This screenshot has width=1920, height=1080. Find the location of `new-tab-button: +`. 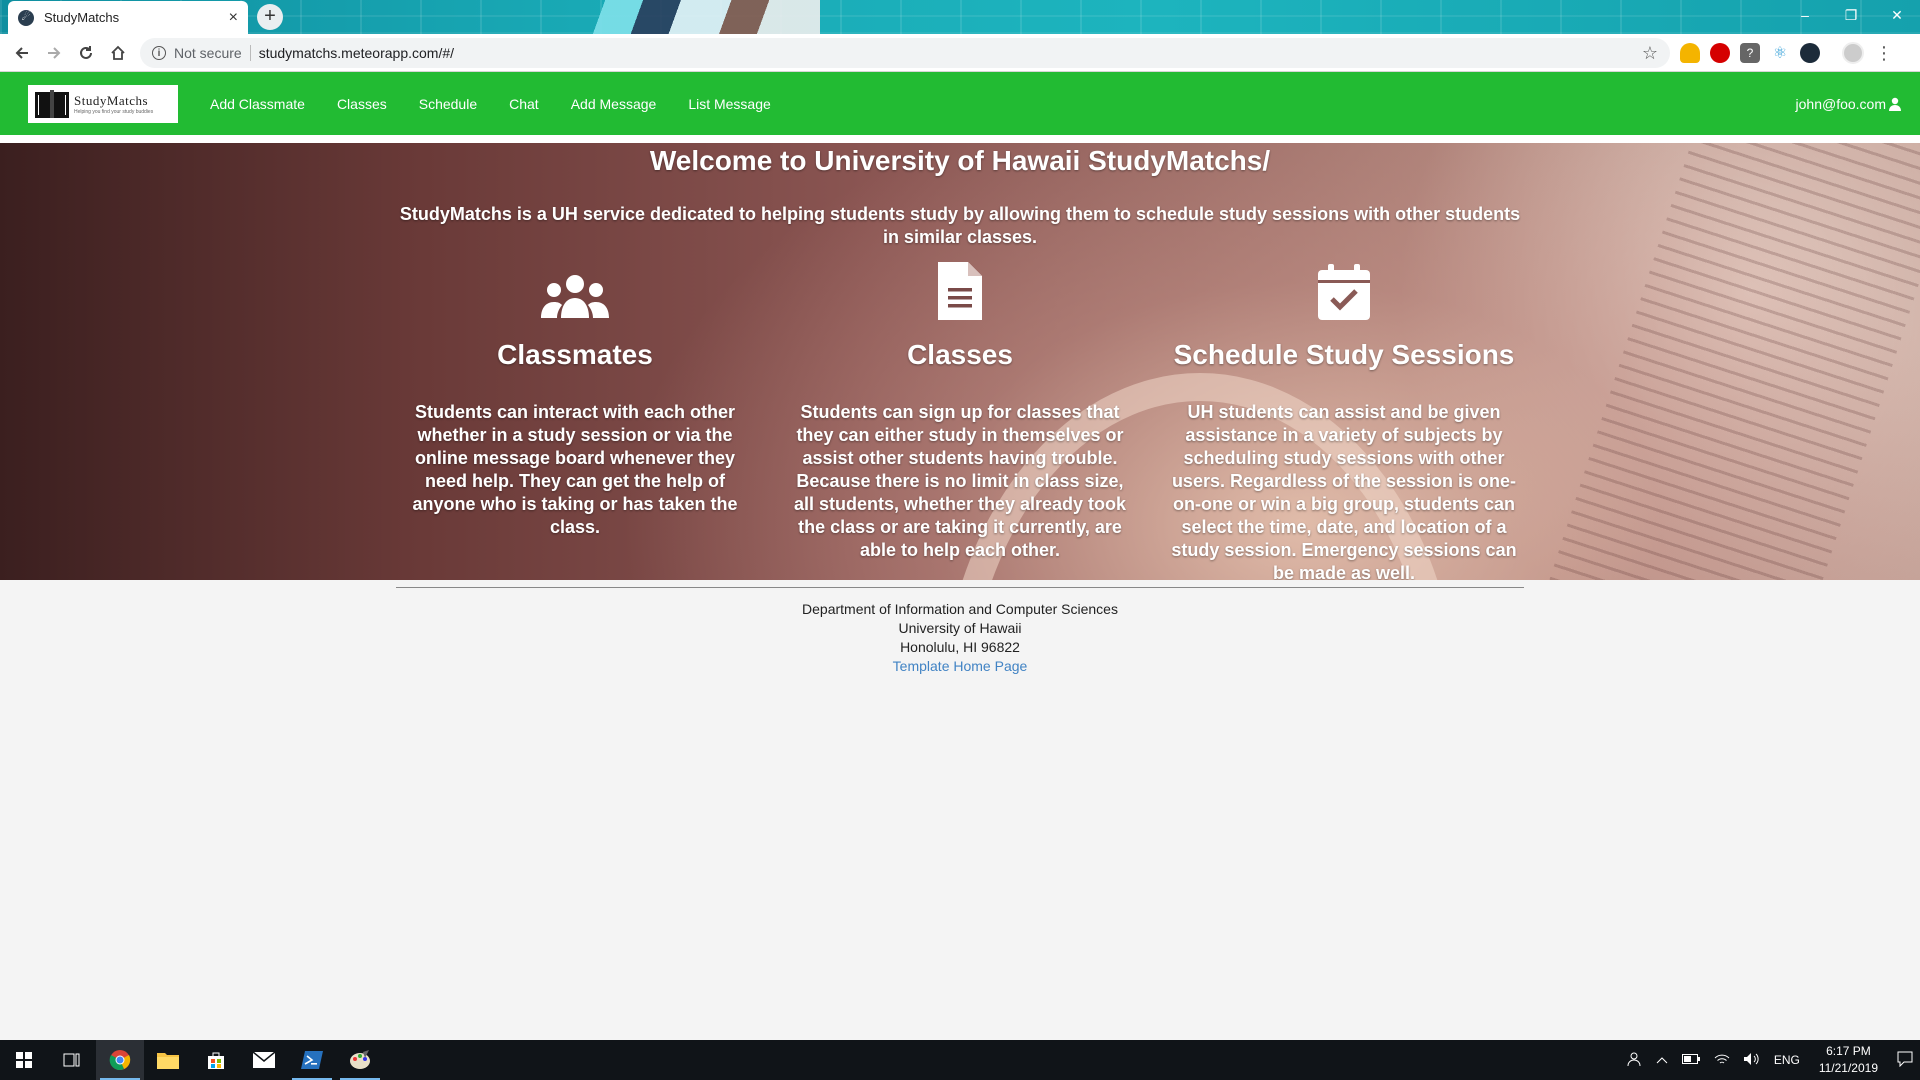

new-tab-button: + is located at coordinates (270, 17).